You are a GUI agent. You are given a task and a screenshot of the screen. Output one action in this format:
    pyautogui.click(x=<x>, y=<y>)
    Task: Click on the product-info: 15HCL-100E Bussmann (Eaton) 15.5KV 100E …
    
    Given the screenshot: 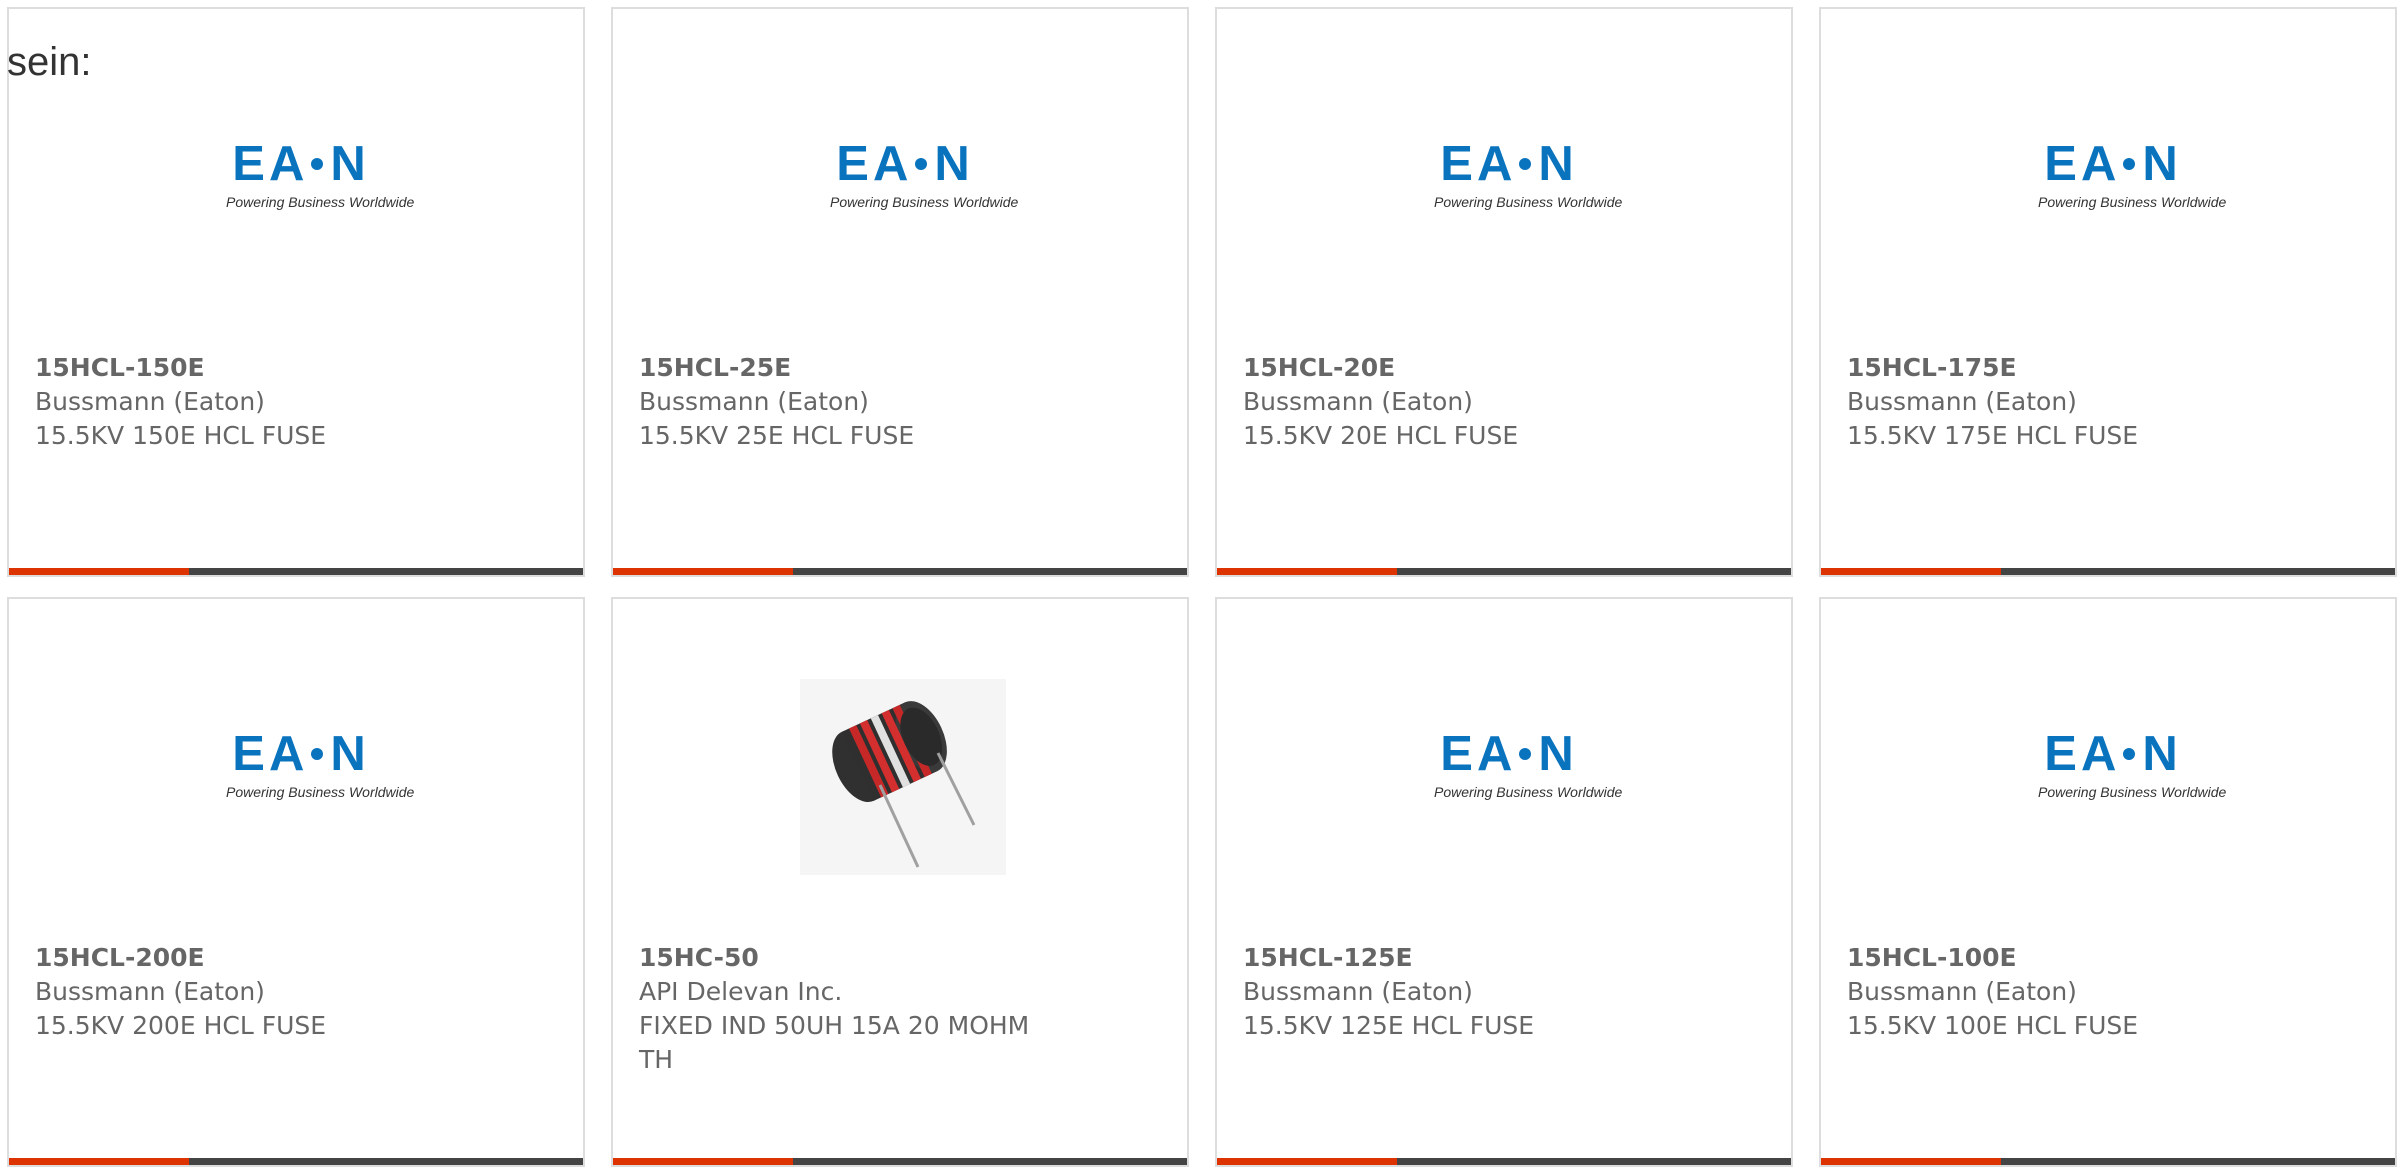 What is the action you would take?
    pyautogui.click(x=2057, y=992)
    